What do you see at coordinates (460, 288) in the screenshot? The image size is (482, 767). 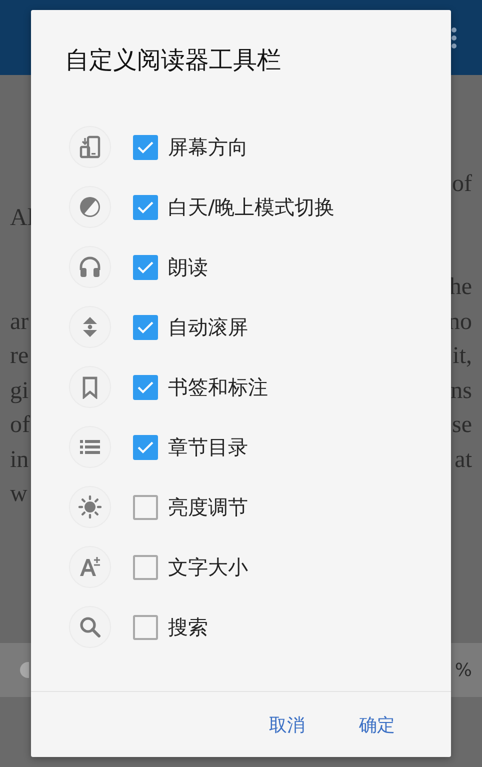 I see `body-text: he` at bounding box center [460, 288].